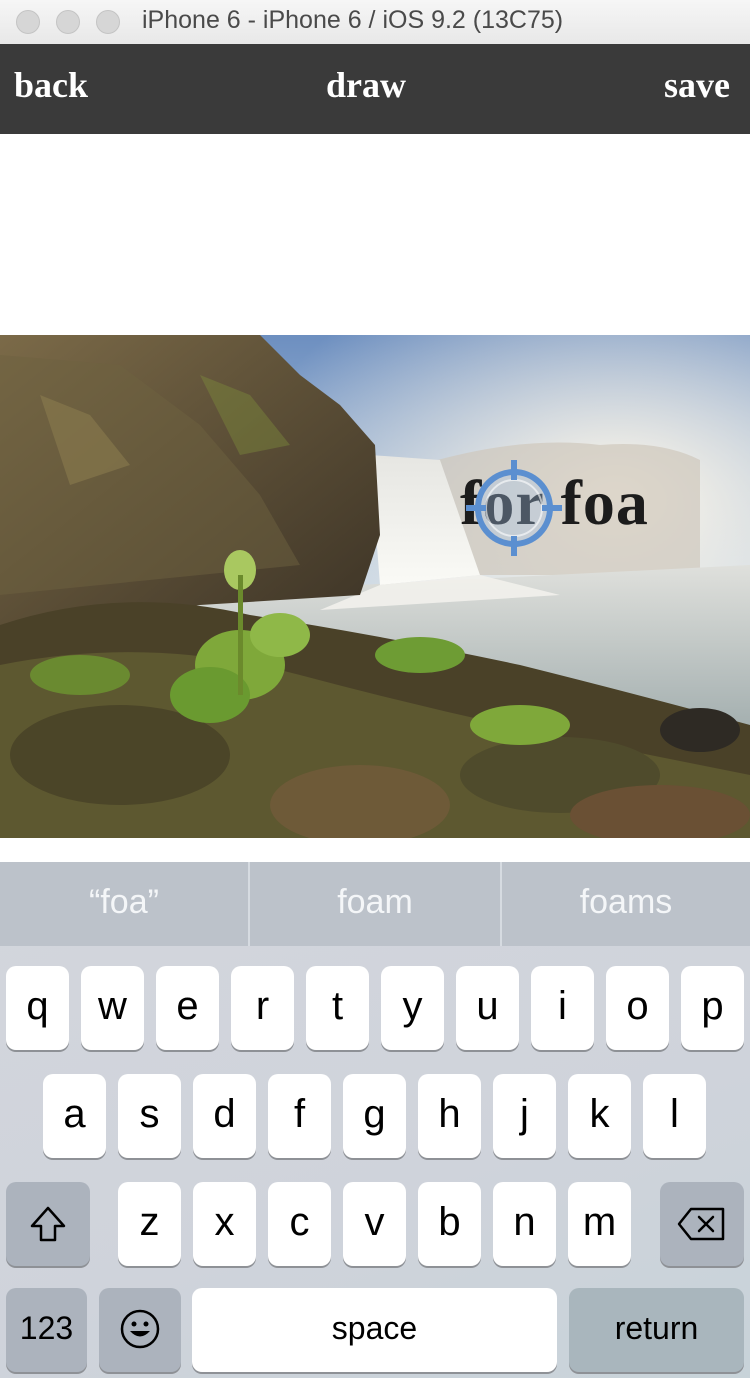 This screenshot has width=750, height=1378. I want to click on key-i: i, so click(562, 1008).